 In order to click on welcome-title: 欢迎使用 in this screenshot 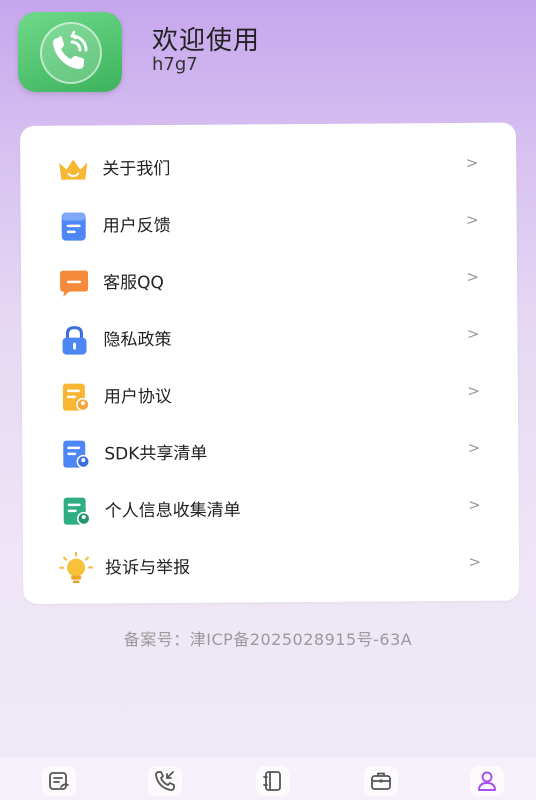, I will do `click(206, 41)`.